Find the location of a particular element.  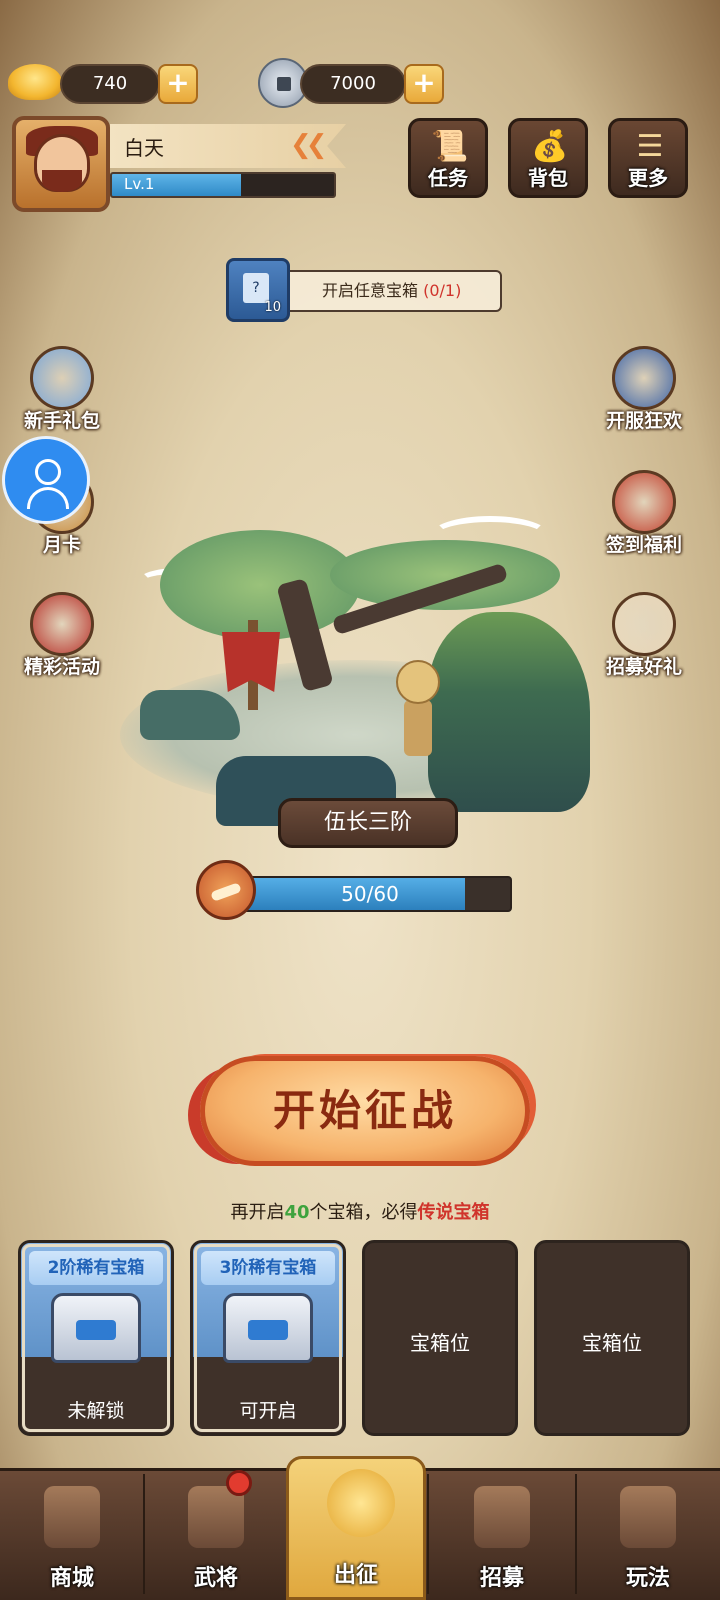

recruit-gift-icon is located at coordinates (644, 624).